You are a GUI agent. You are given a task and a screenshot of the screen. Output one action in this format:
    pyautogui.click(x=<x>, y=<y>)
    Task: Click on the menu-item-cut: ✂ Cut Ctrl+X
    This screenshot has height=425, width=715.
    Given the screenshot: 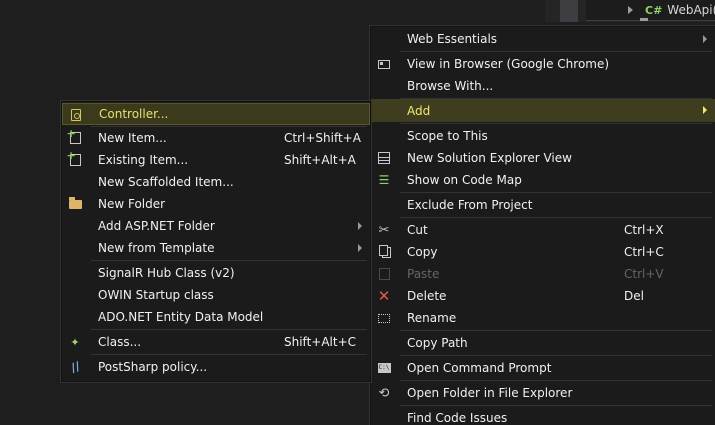 What is the action you would take?
    pyautogui.click(x=543, y=230)
    